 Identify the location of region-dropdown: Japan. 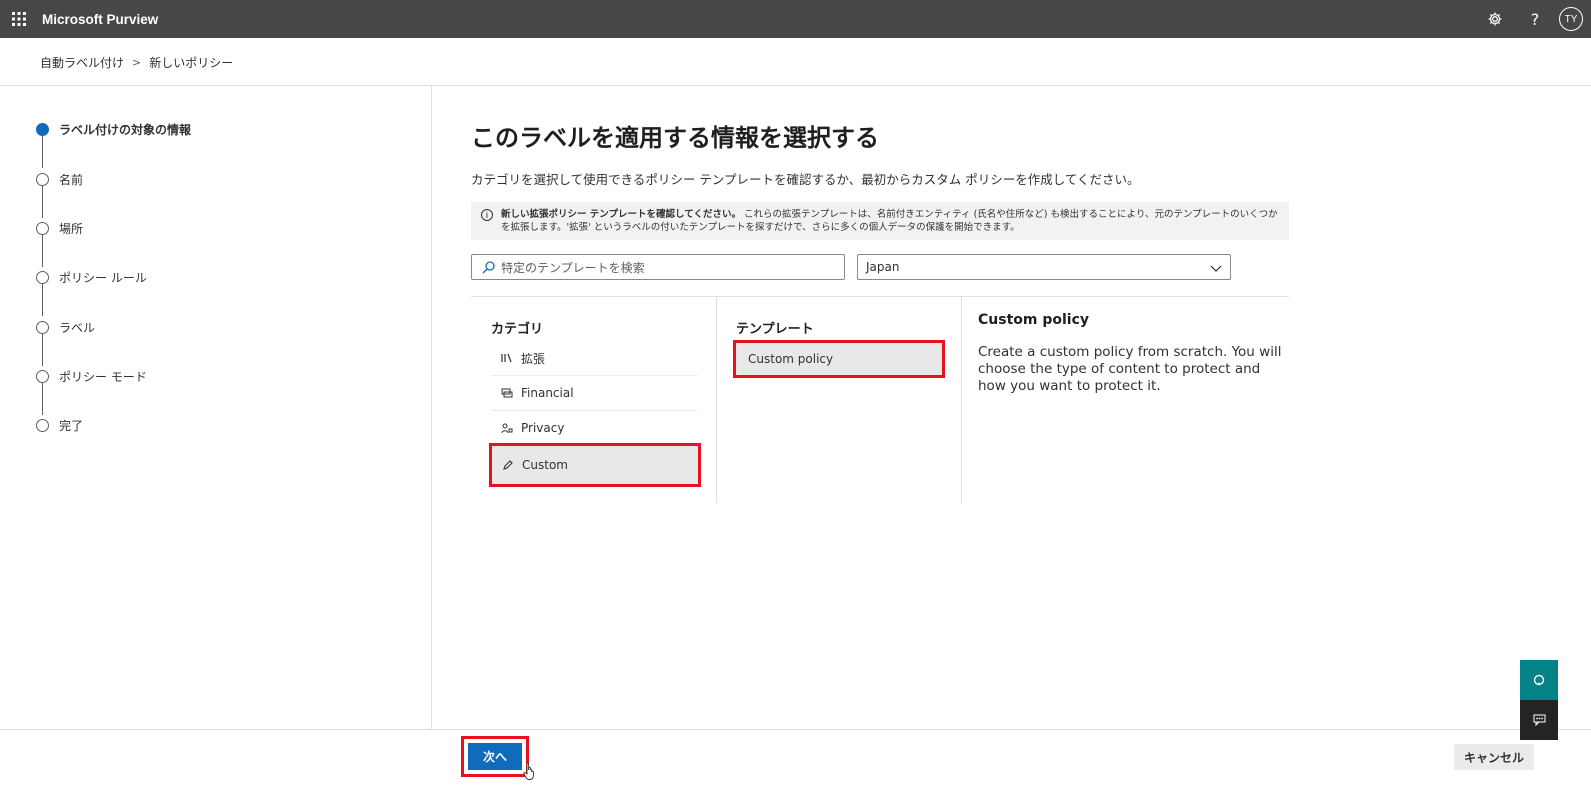
(1044, 267).